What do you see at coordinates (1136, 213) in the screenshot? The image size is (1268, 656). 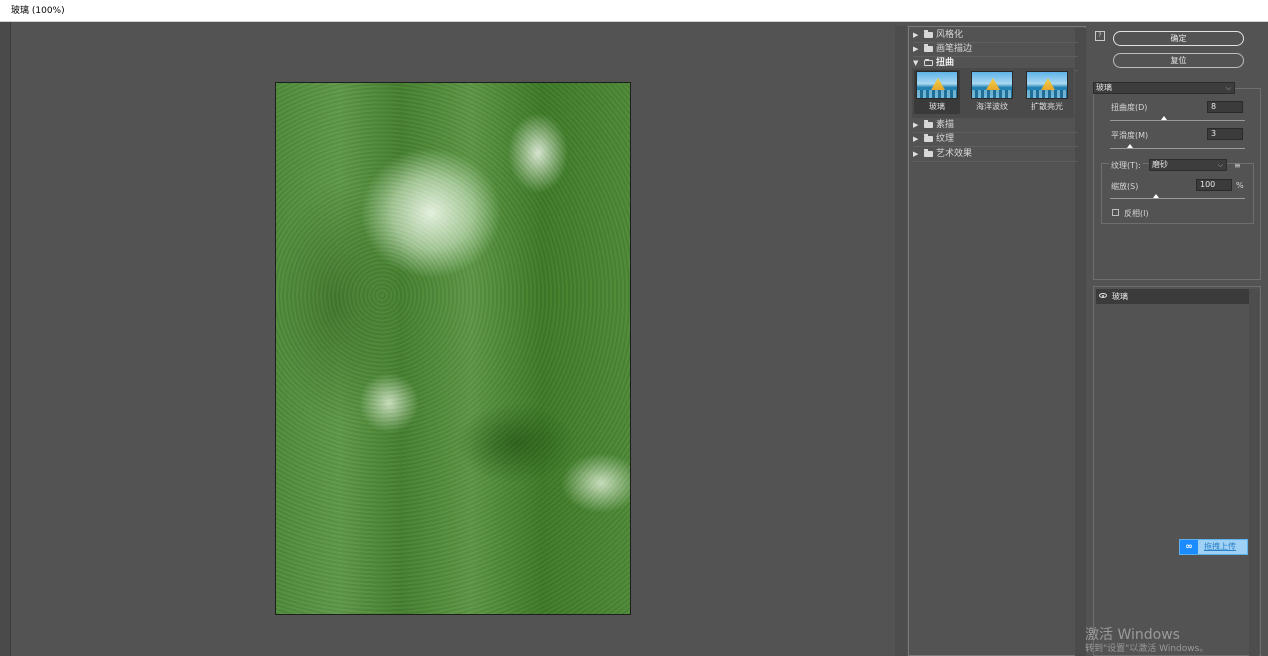 I see `invert-label: 反相(I)` at bounding box center [1136, 213].